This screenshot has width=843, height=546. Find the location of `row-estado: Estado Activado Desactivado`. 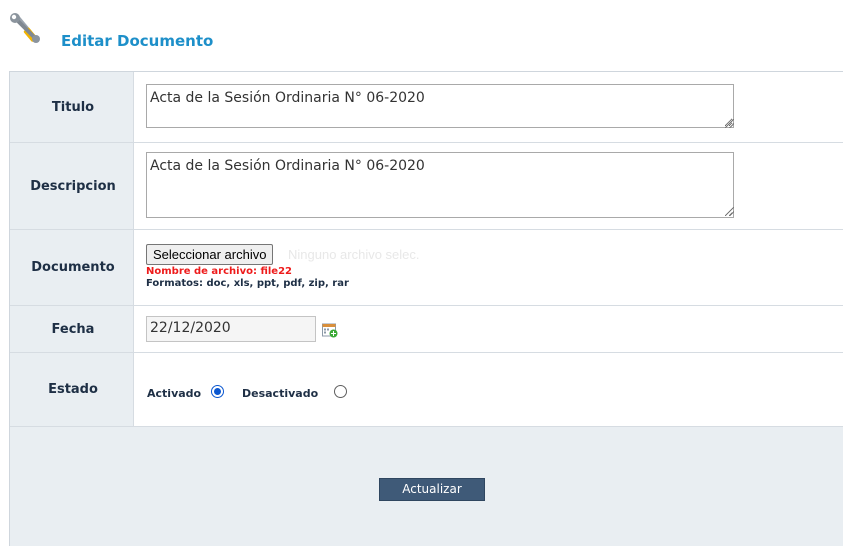

row-estado: Estado Activado Desactivado is located at coordinates (426, 390).